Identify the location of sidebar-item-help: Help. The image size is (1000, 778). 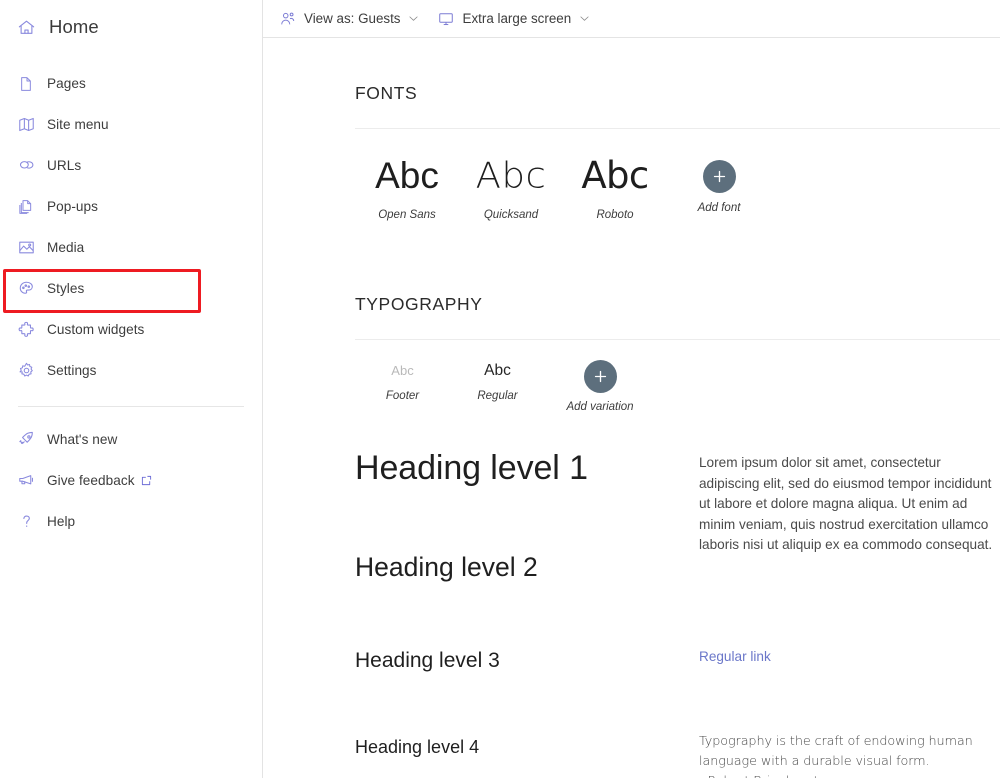
(131, 521).